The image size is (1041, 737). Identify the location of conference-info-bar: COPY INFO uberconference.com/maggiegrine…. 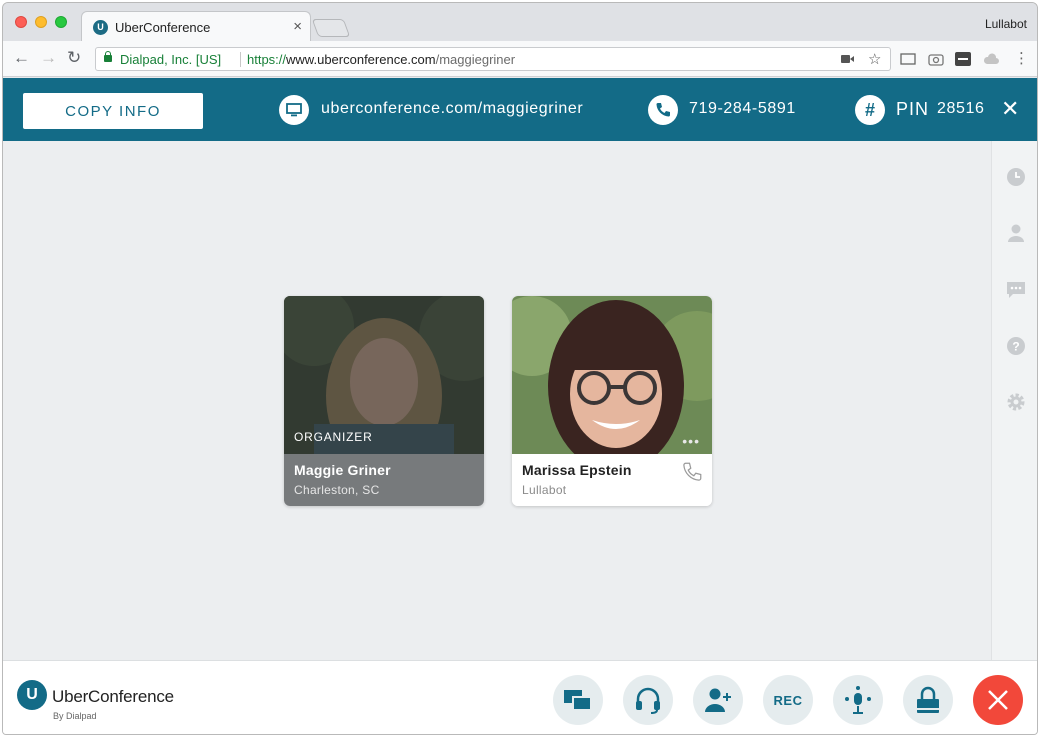
(520, 109).